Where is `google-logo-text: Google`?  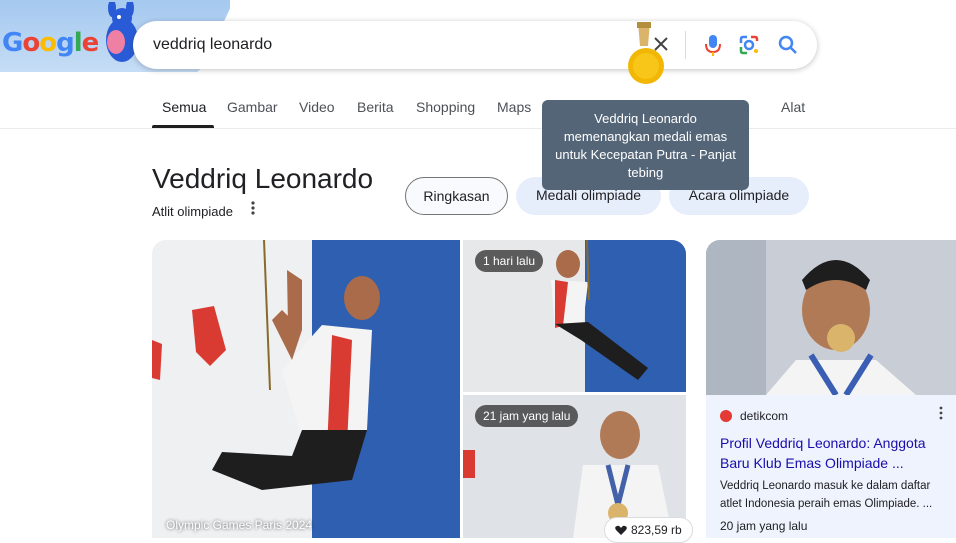
google-logo-text: Google is located at coordinates (50, 43).